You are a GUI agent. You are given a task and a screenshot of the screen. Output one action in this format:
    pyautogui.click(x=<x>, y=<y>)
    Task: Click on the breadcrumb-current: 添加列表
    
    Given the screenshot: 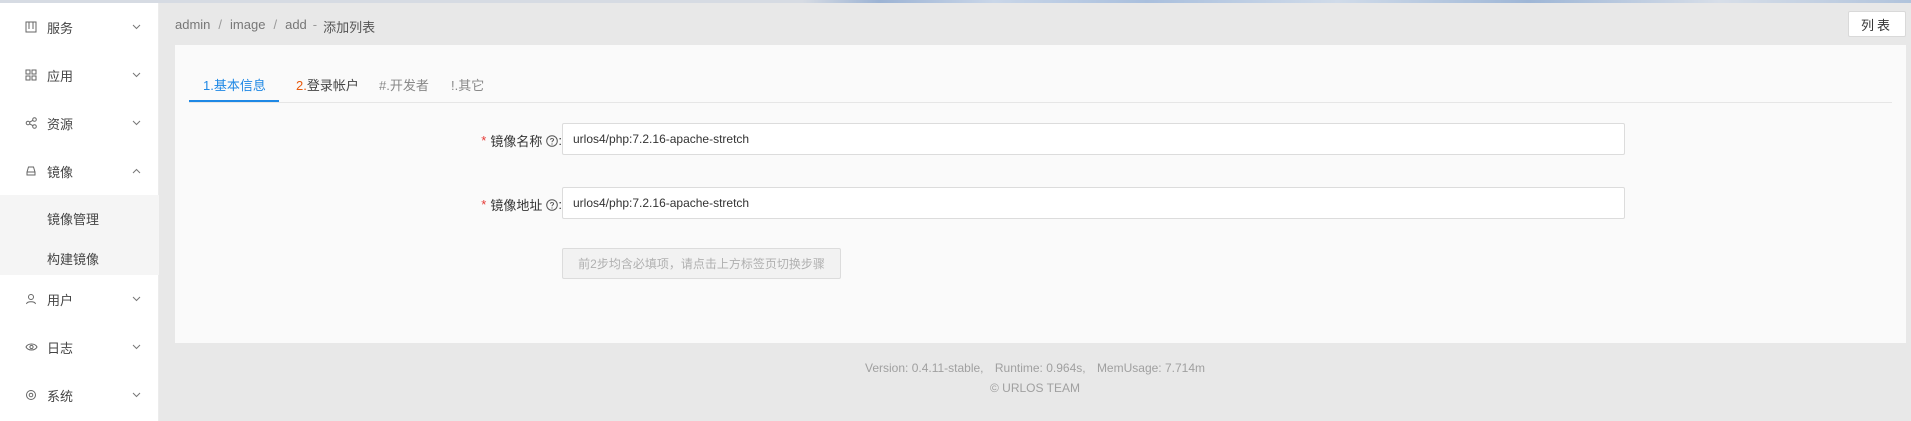 What is the action you would take?
    pyautogui.click(x=349, y=27)
    